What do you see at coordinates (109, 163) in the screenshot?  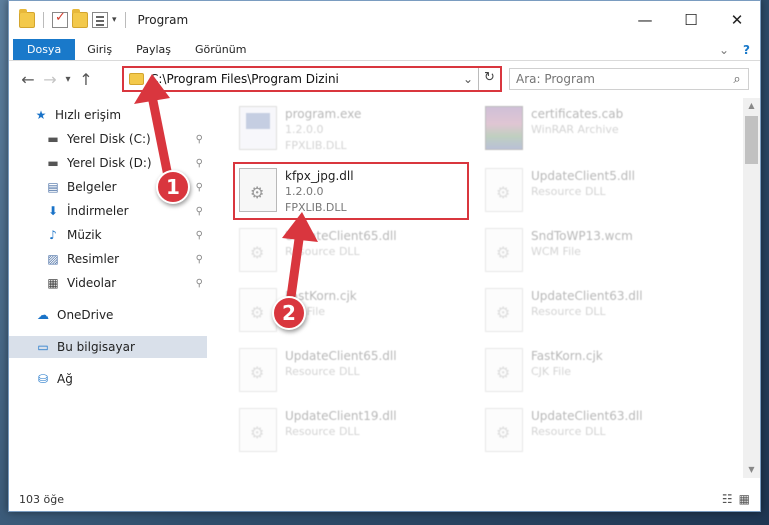 I see `sidebar-item-label: Yerel Disk (D:)` at bounding box center [109, 163].